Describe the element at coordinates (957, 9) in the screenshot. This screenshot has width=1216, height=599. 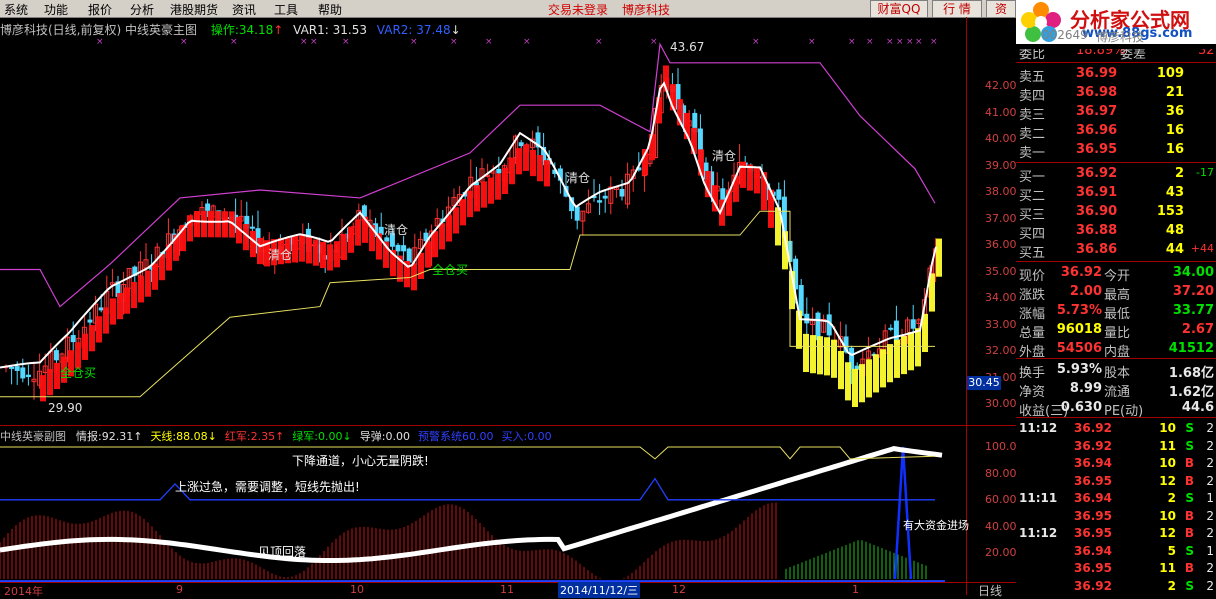
I see `market-button: 行 情` at that location.